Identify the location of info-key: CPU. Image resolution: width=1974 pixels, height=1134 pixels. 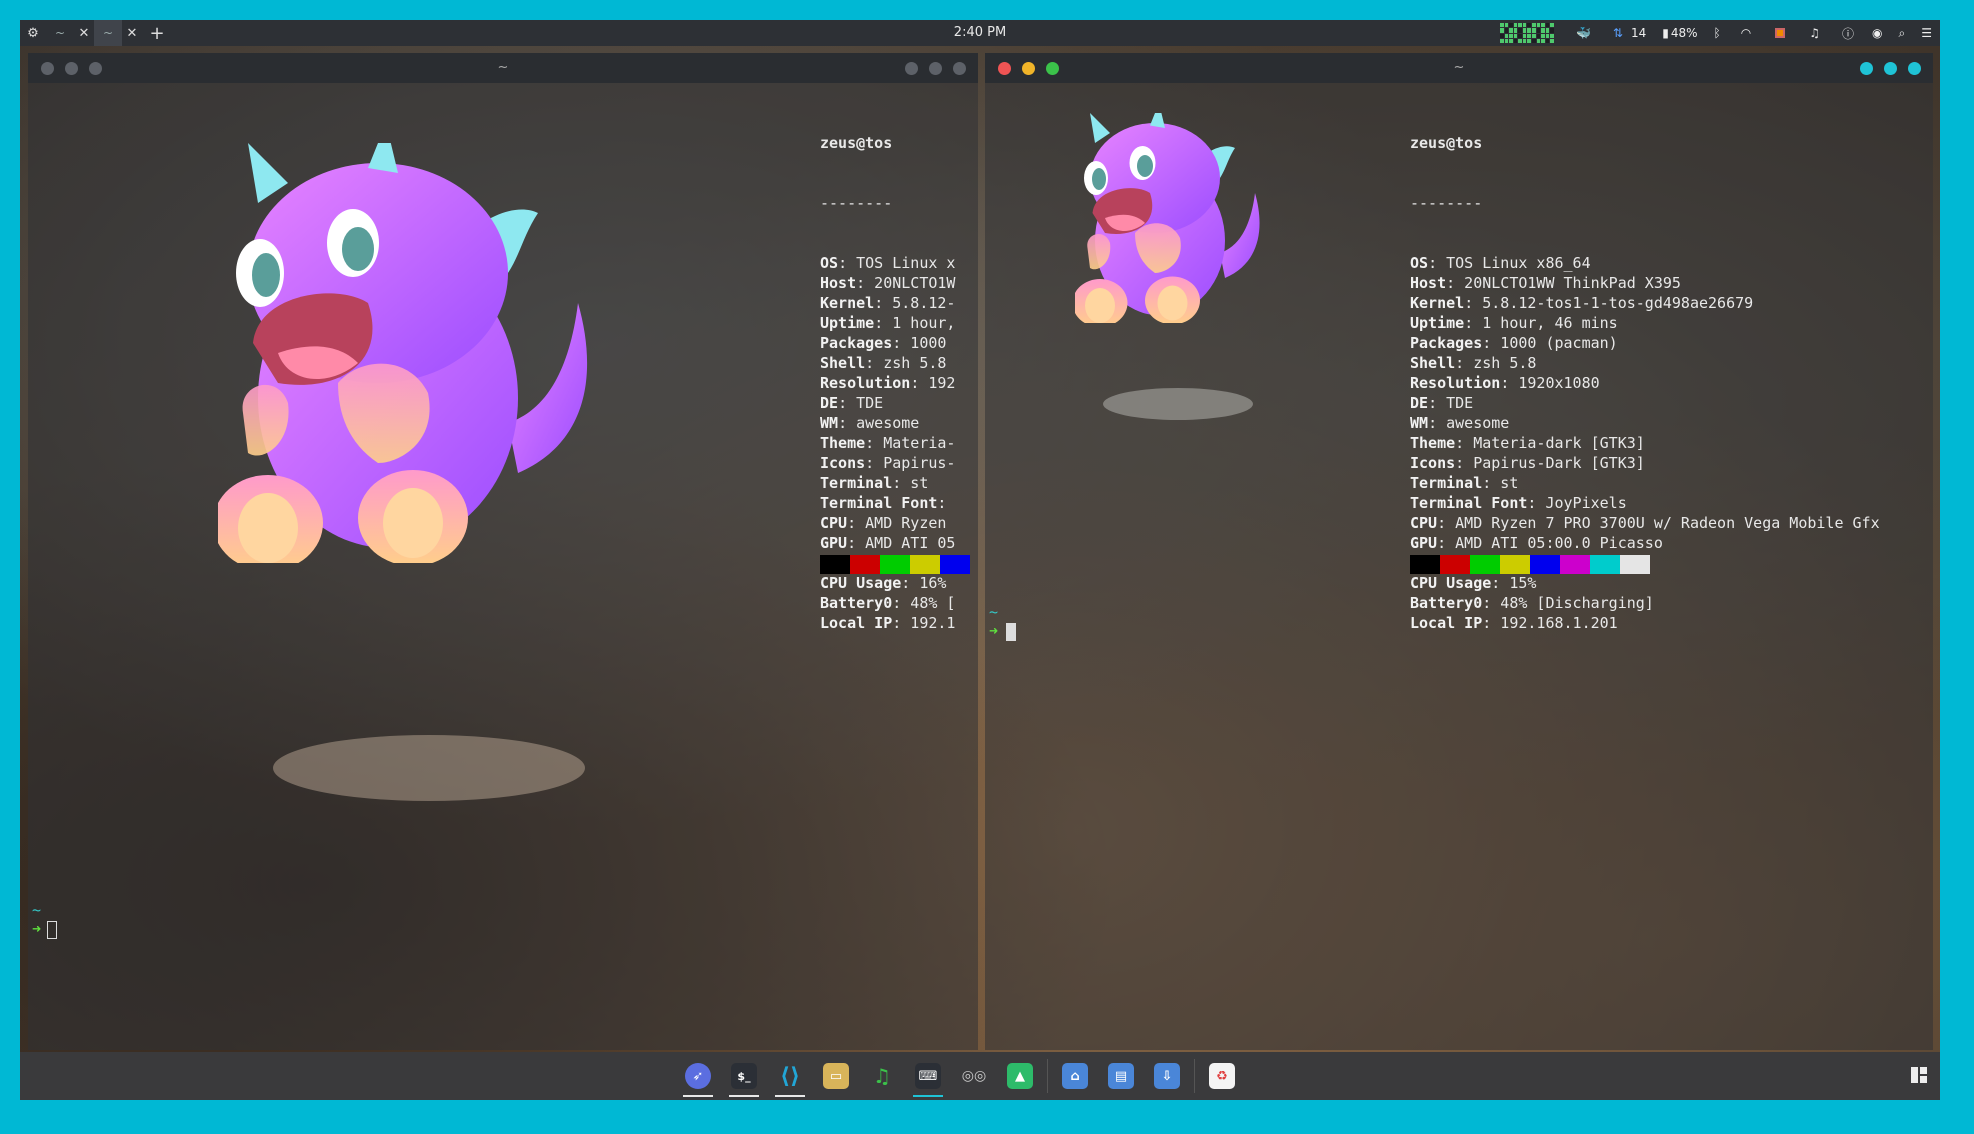
(1424, 523).